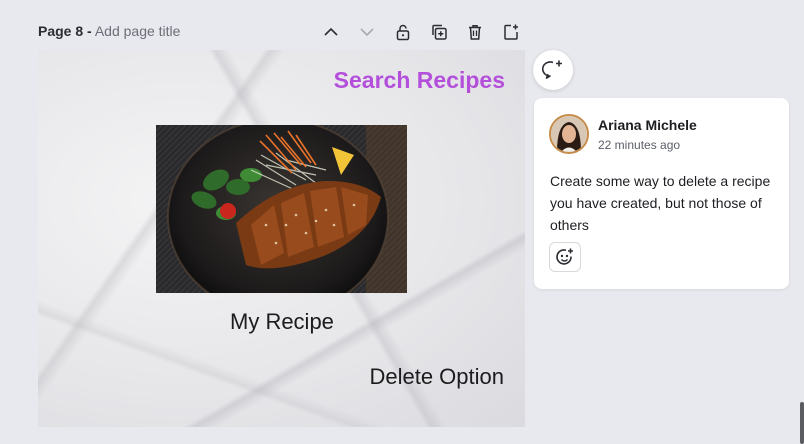  I want to click on lock-button, so click(403, 32).